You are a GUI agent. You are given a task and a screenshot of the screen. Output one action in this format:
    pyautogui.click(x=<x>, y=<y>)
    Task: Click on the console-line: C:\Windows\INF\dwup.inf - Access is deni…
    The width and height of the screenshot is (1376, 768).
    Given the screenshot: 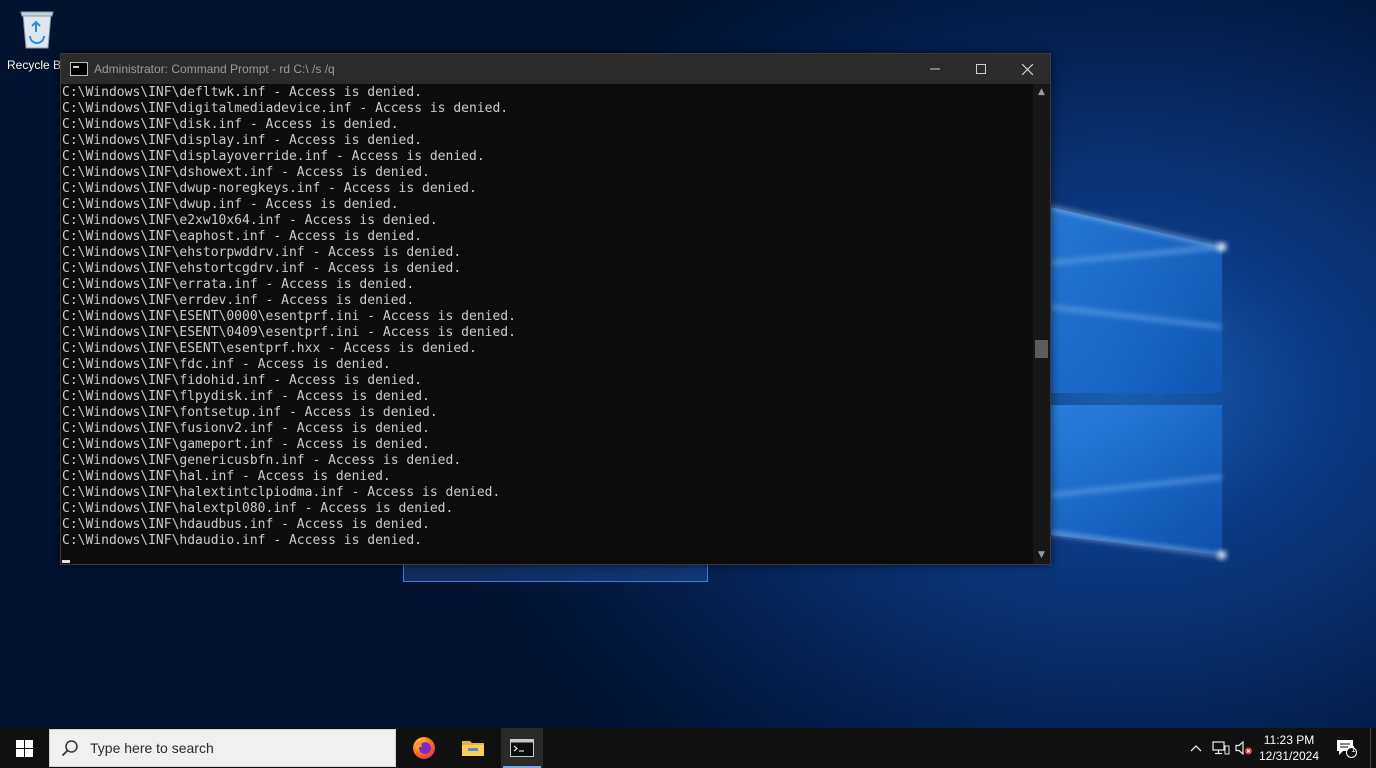 What is the action you would take?
    pyautogui.click(x=230, y=204)
    